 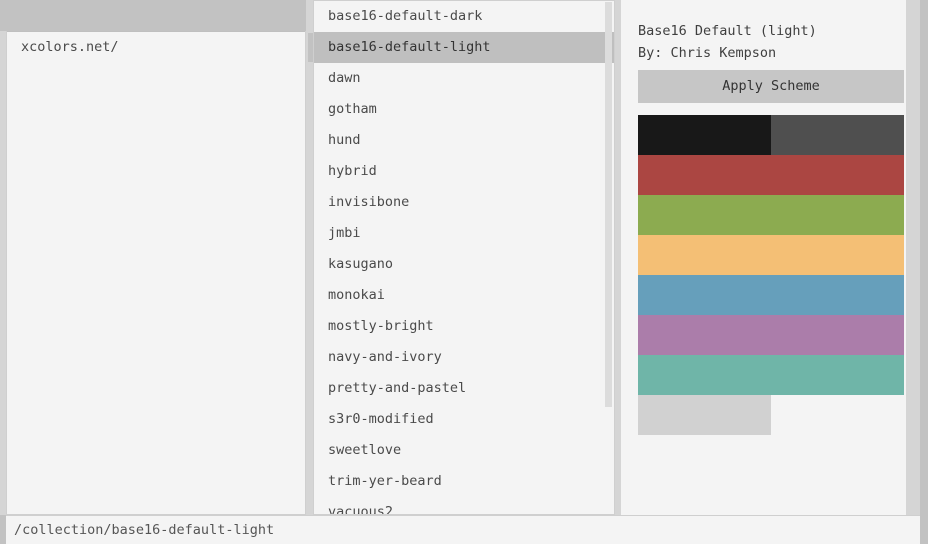 What do you see at coordinates (924, 257) in the screenshot?
I see `window-right-edge-scrollbar` at bounding box center [924, 257].